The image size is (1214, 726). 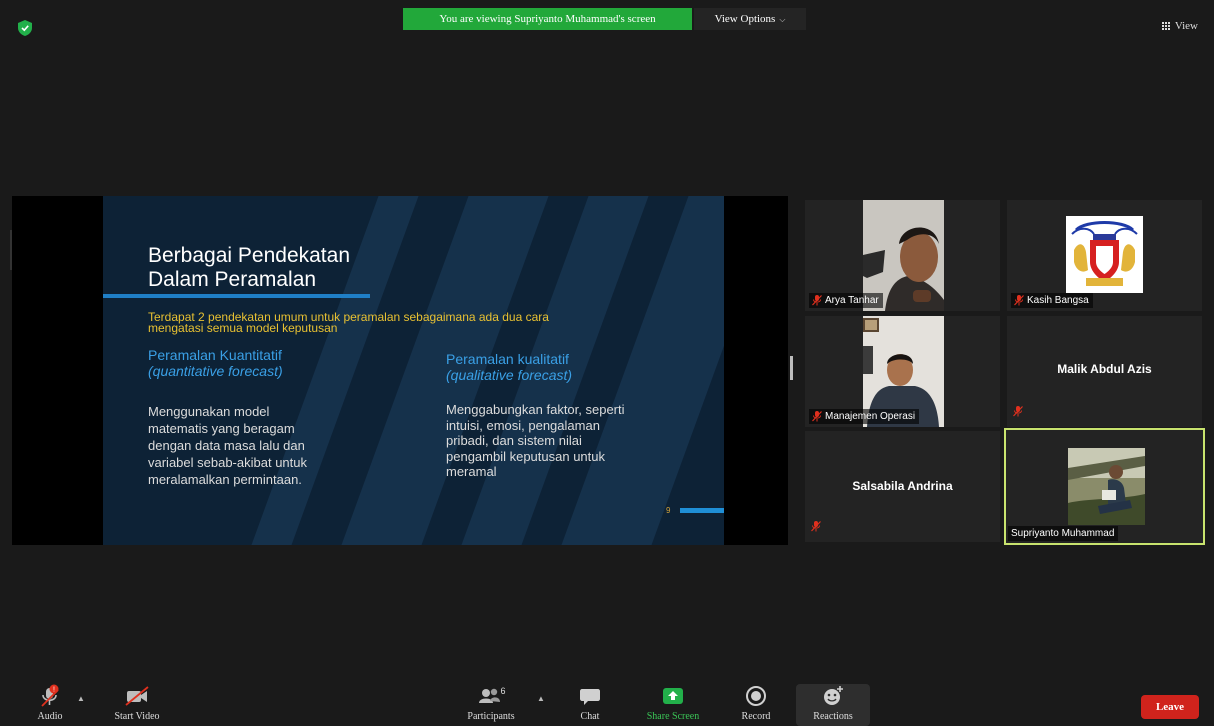 I want to click on reactions-button: Reactions, so click(x=833, y=705).